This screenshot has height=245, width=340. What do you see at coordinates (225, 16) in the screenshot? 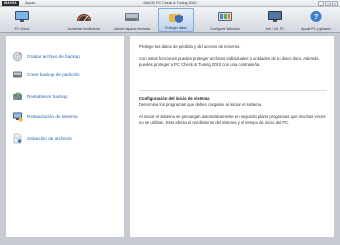
I see `settings-panel-icon` at bounding box center [225, 16].